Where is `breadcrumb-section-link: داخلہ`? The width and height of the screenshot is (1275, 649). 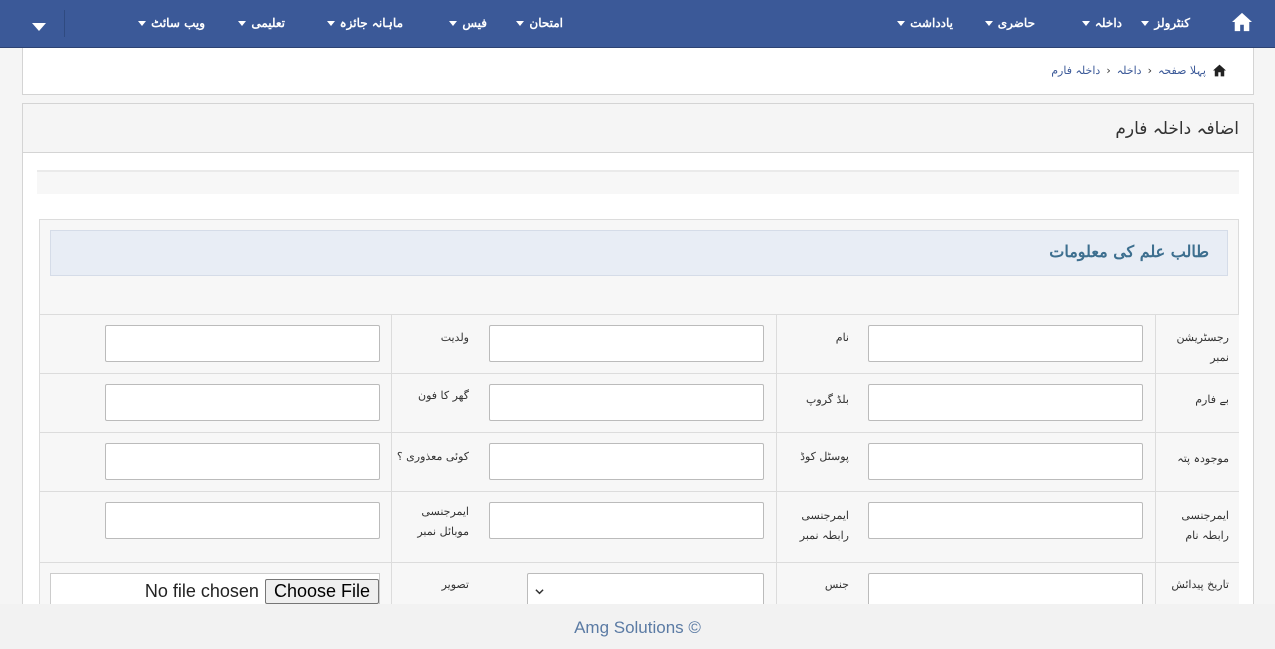 breadcrumb-section-link: داخلہ is located at coordinates (1129, 70).